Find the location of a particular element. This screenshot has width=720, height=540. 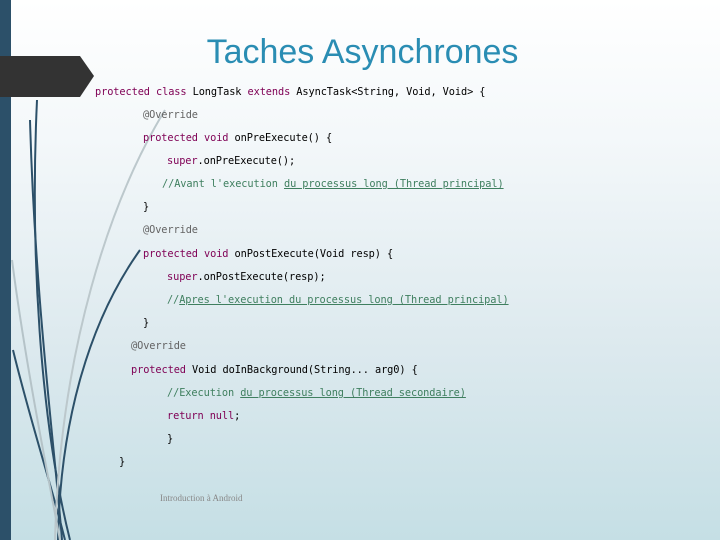

code-keyword: protected class is located at coordinates (141, 92).